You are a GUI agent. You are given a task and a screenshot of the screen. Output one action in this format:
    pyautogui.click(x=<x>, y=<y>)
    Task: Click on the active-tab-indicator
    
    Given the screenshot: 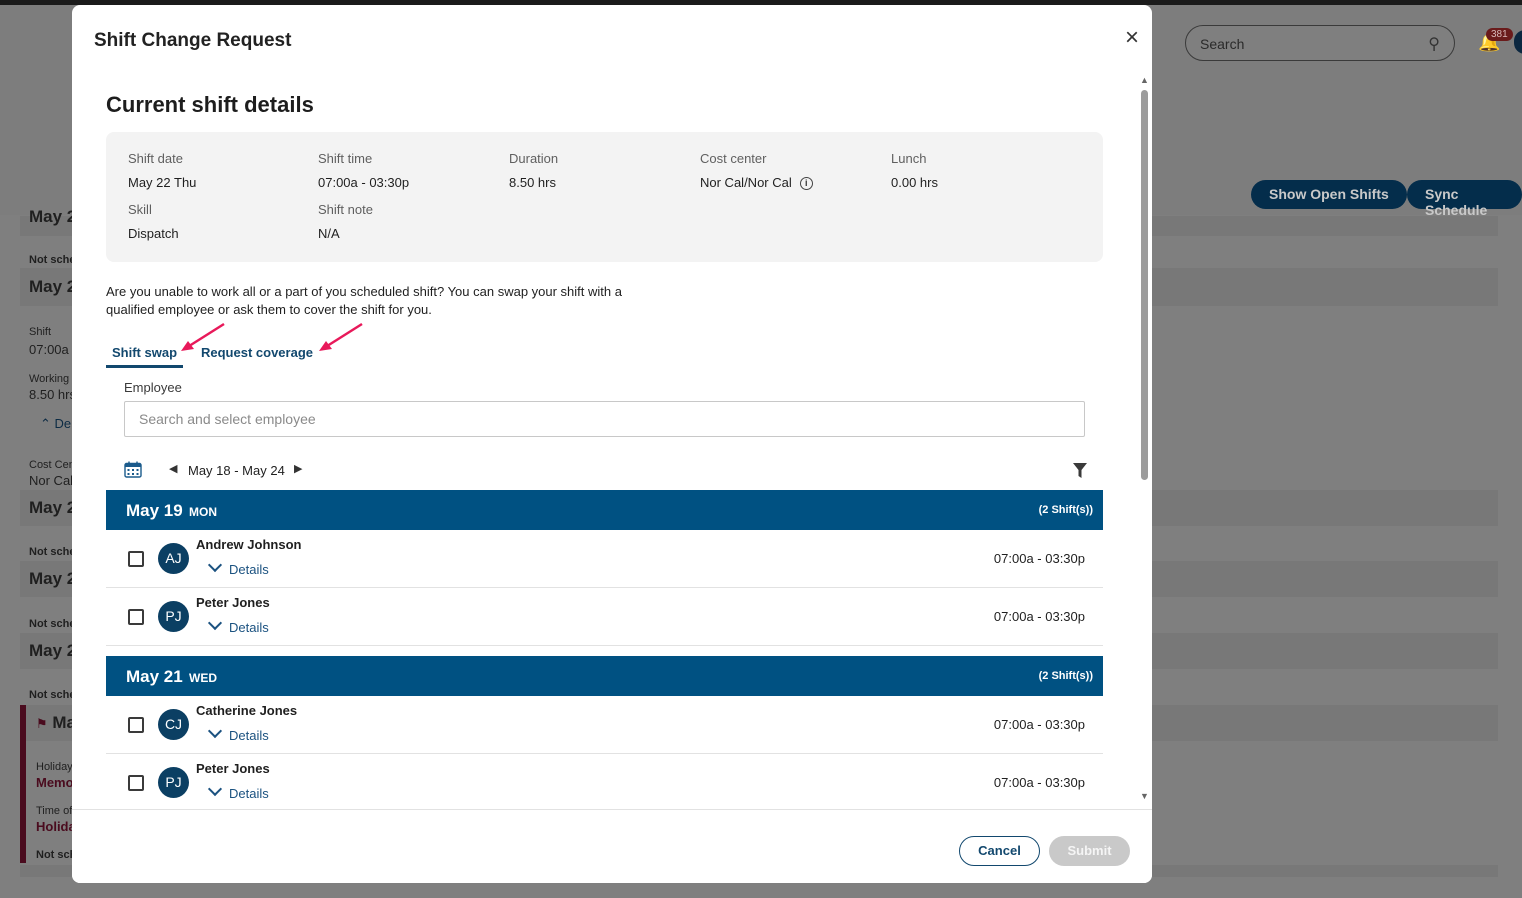 What is the action you would take?
    pyautogui.click(x=144, y=366)
    